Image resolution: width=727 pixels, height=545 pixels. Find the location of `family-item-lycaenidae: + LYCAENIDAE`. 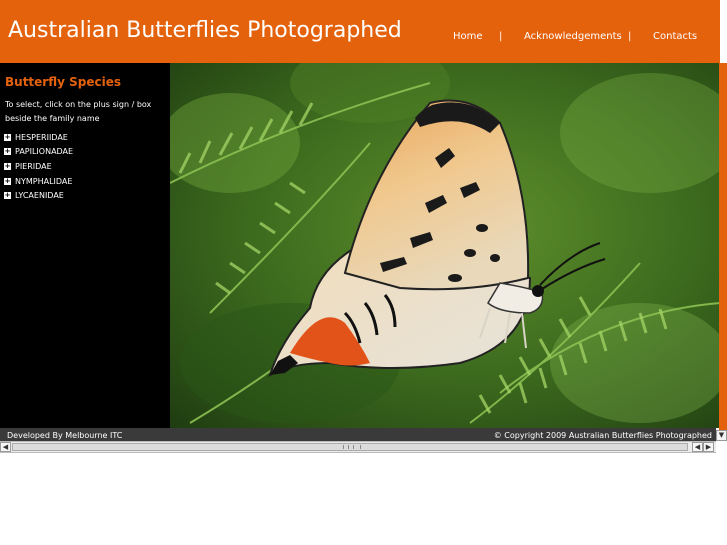

family-item-lycaenidae: + LYCAENIDAE is located at coordinates (38, 195).